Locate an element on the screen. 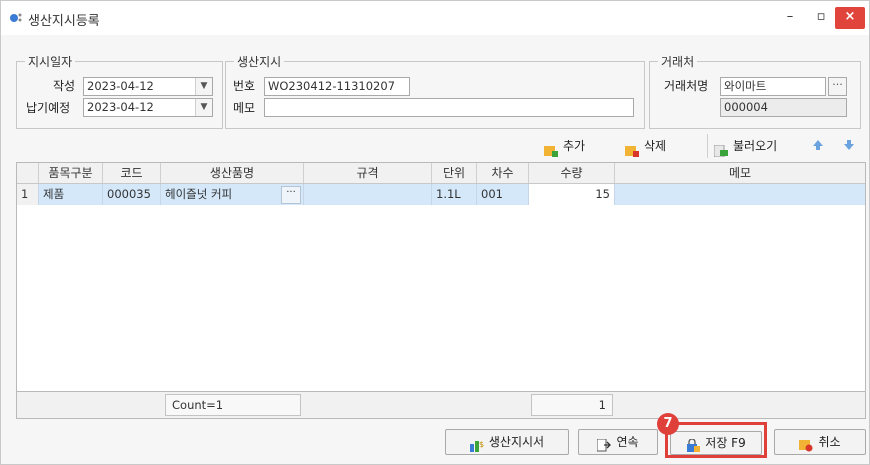 Image resolution: width=870 pixels, height=465 pixels. continue-icon is located at coordinates (604, 444).